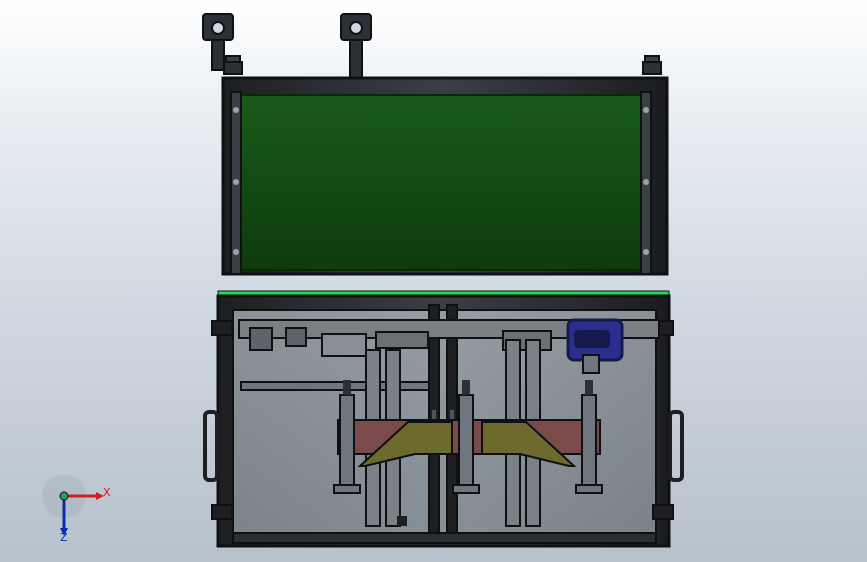 The width and height of the screenshot is (867, 562). Describe the element at coordinates (233, 65) in the screenshot. I see `upper-left-mount` at that location.